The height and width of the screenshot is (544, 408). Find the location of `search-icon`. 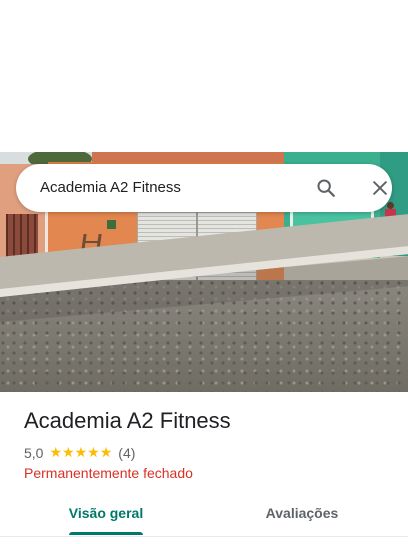

search-icon is located at coordinates (326, 188).